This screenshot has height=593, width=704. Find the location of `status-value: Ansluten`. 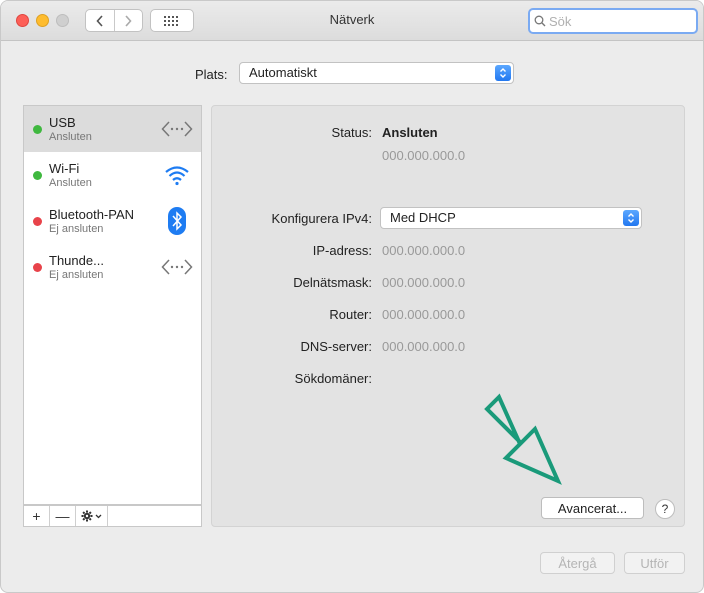

status-value: Ansluten is located at coordinates (410, 132).